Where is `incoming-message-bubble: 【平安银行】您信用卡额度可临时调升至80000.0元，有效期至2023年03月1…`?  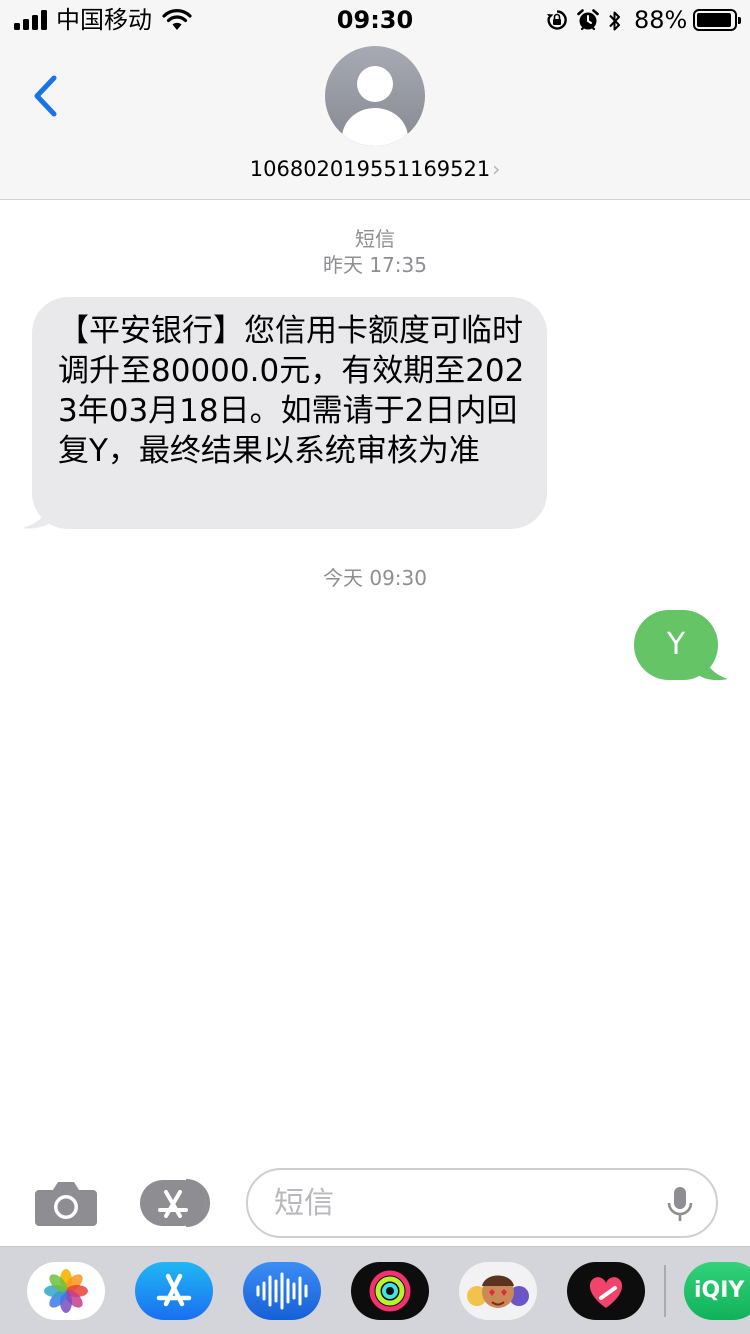 incoming-message-bubble: 【平安银行】您信用卡额度可临时调升至80000.0元，有效期至2023年03月1… is located at coordinates (289, 413).